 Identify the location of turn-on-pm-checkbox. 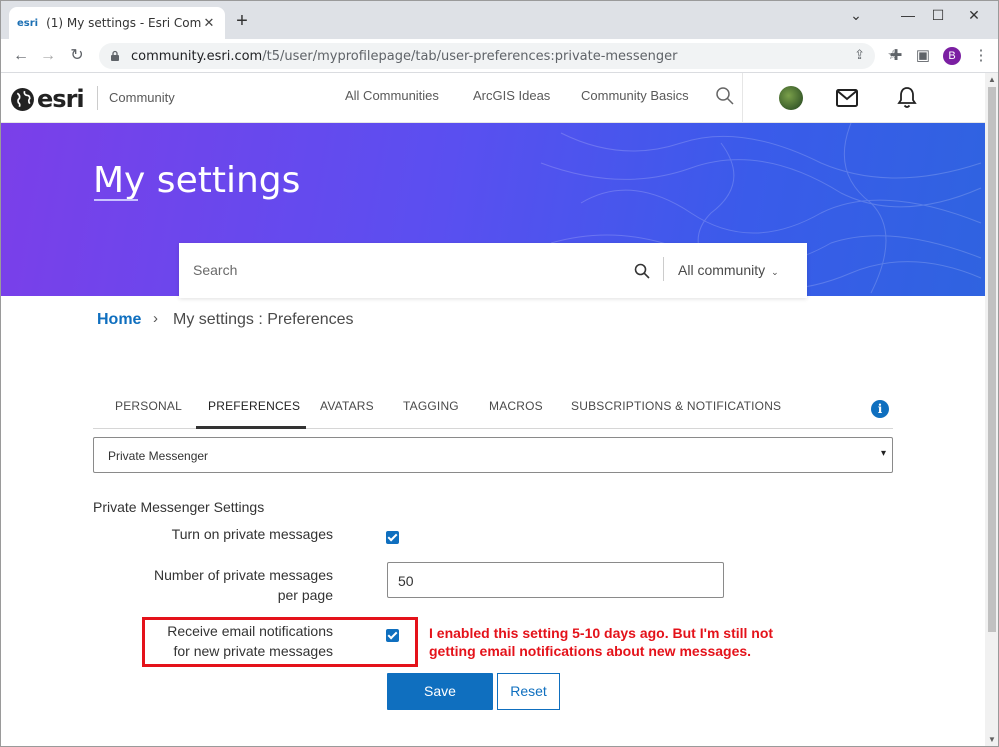
(392, 537).